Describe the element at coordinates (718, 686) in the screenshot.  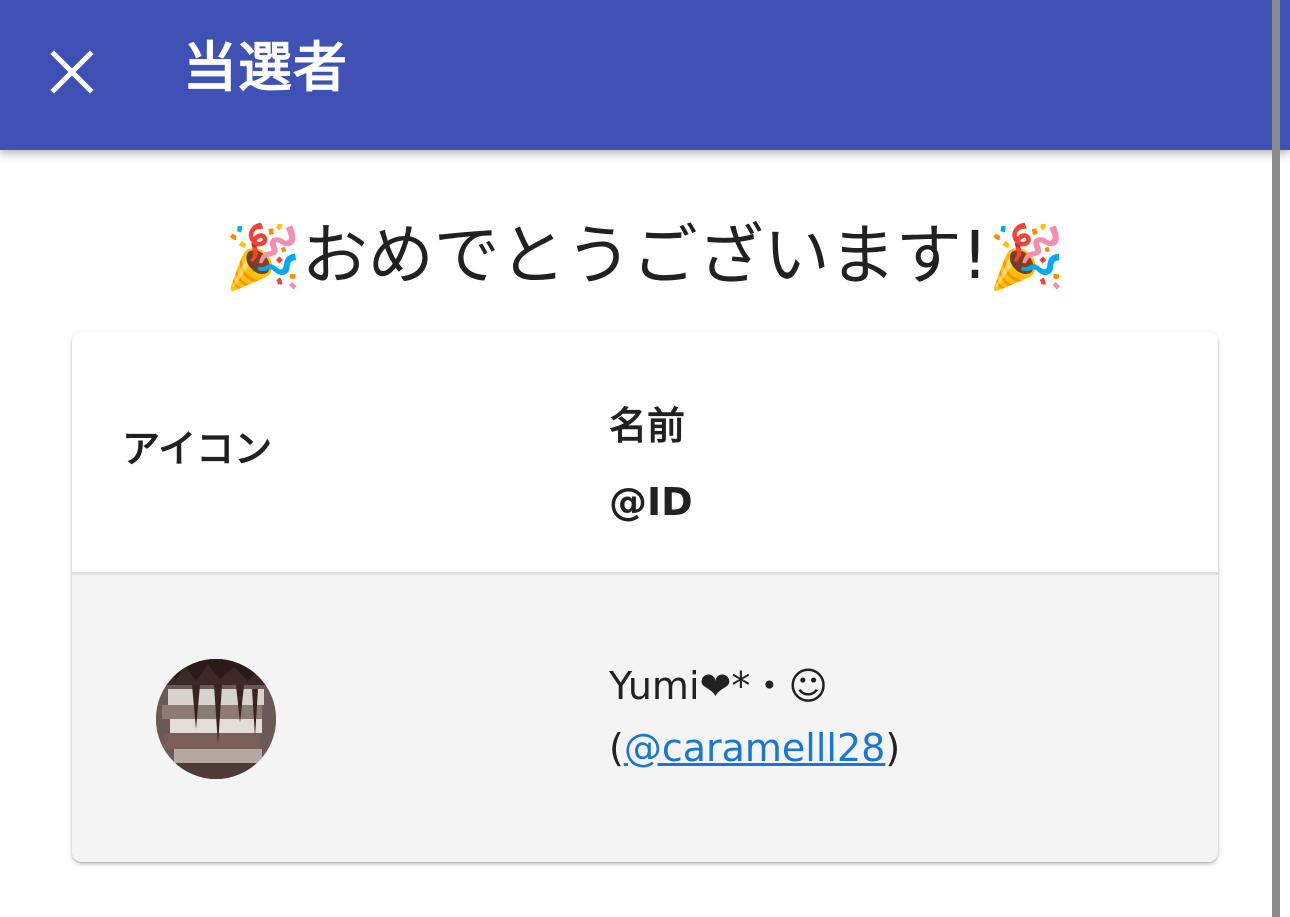
I see `winner-name: Yumi❤*・☺` at that location.